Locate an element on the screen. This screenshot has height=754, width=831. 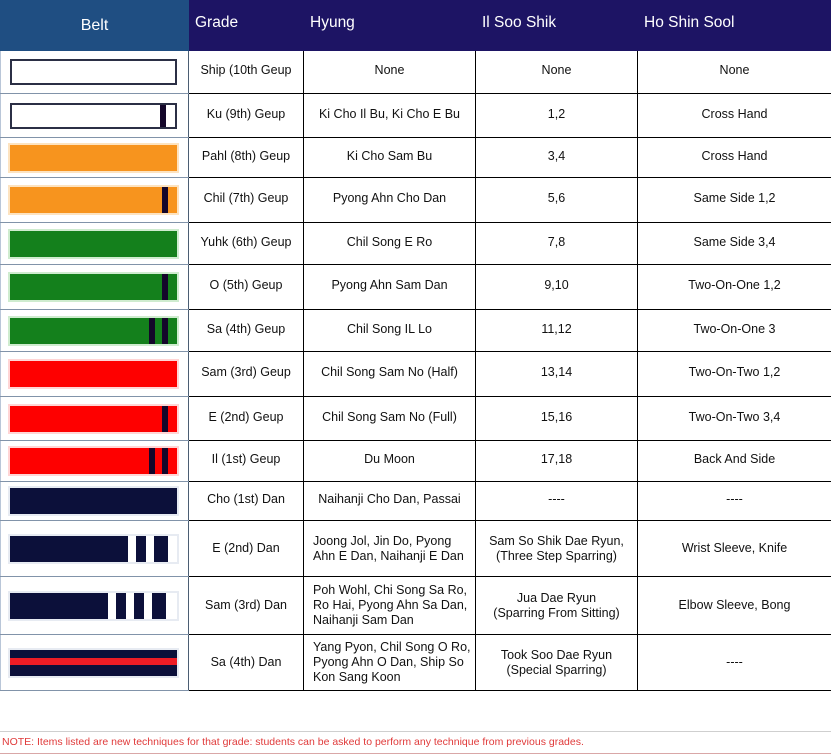
il-soo-shik-cell: 9,10 is located at coordinates (556, 287).